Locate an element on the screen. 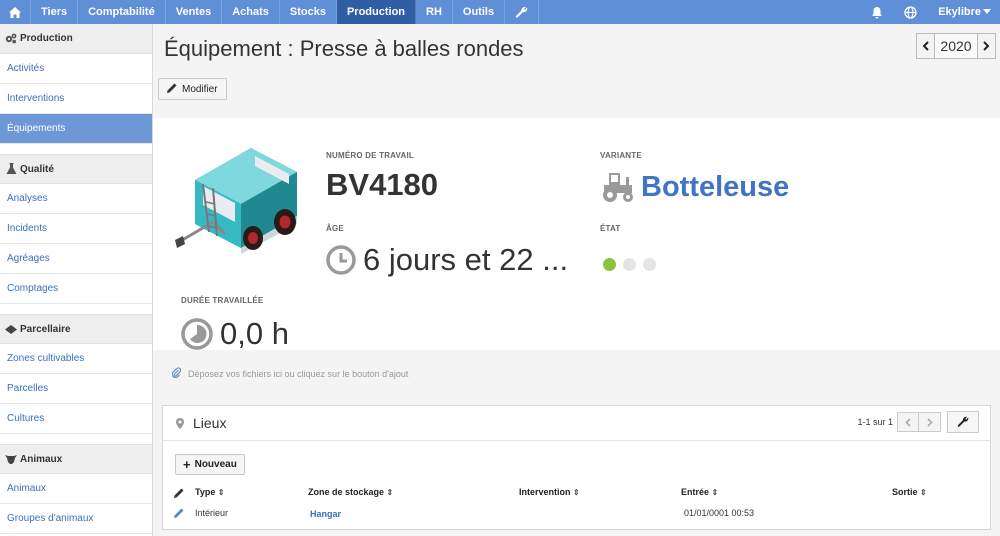  new-label: Nouveau is located at coordinates (215, 464).